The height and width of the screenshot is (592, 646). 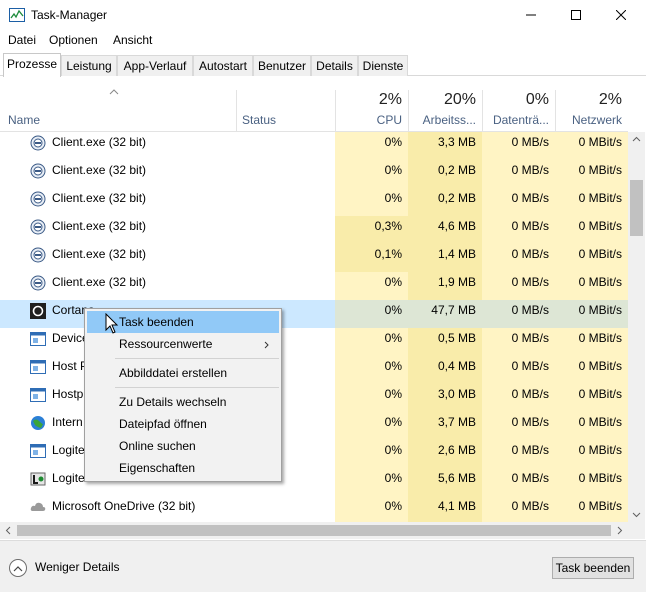 I want to click on logitech-icon, so click(x=38, y=479).